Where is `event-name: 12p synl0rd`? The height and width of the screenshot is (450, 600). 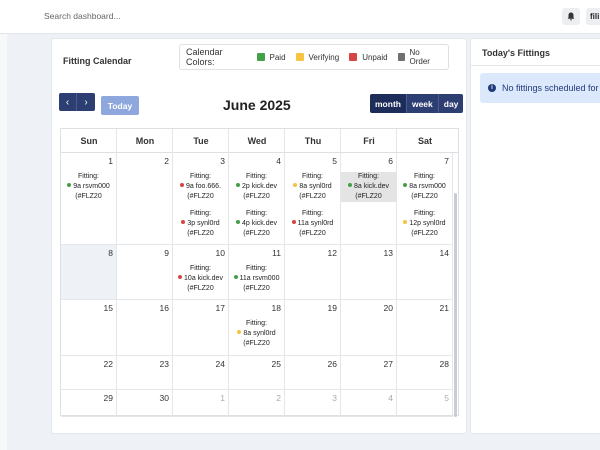
event-name: 12p synl0rd is located at coordinates (427, 223).